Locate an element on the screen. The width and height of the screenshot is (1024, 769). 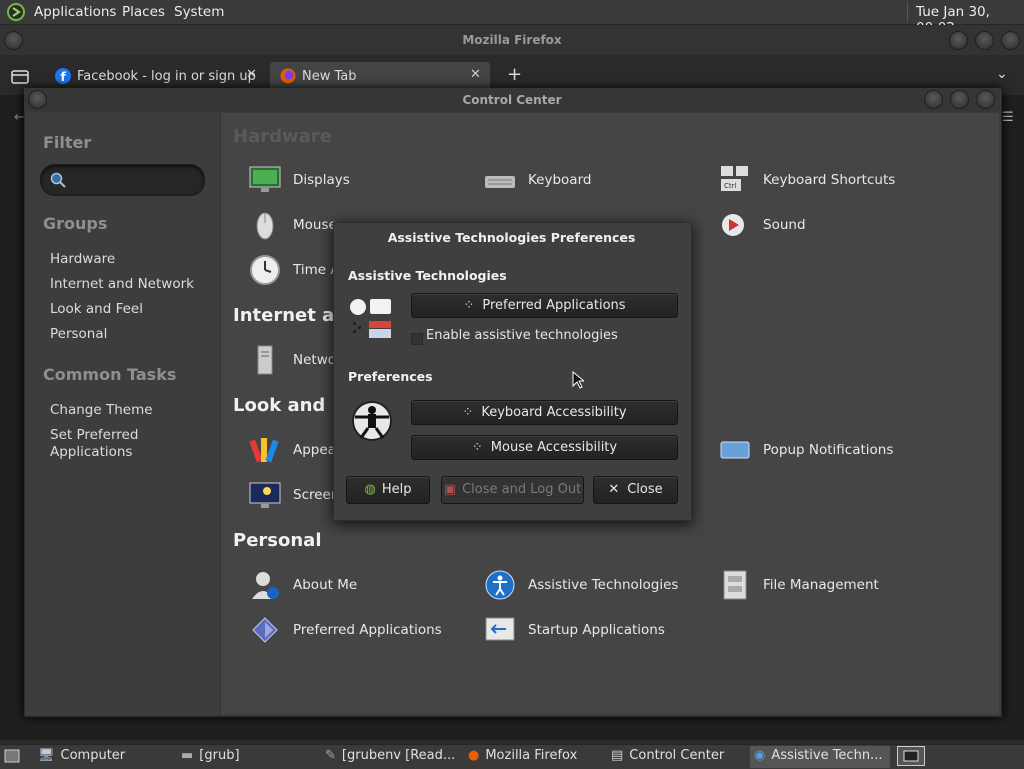
button-label: Keyboard Accessibility is located at coordinates (554, 412).